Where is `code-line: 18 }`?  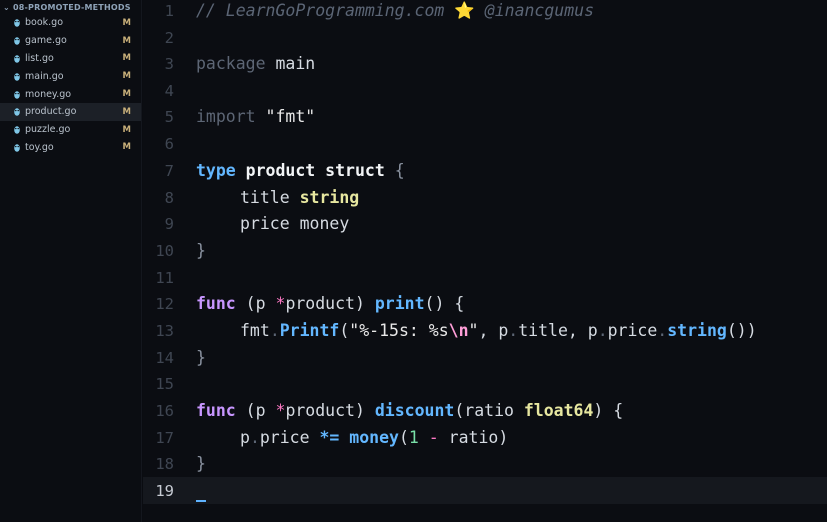
code-line: 18 } is located at coordinates (485, 463).